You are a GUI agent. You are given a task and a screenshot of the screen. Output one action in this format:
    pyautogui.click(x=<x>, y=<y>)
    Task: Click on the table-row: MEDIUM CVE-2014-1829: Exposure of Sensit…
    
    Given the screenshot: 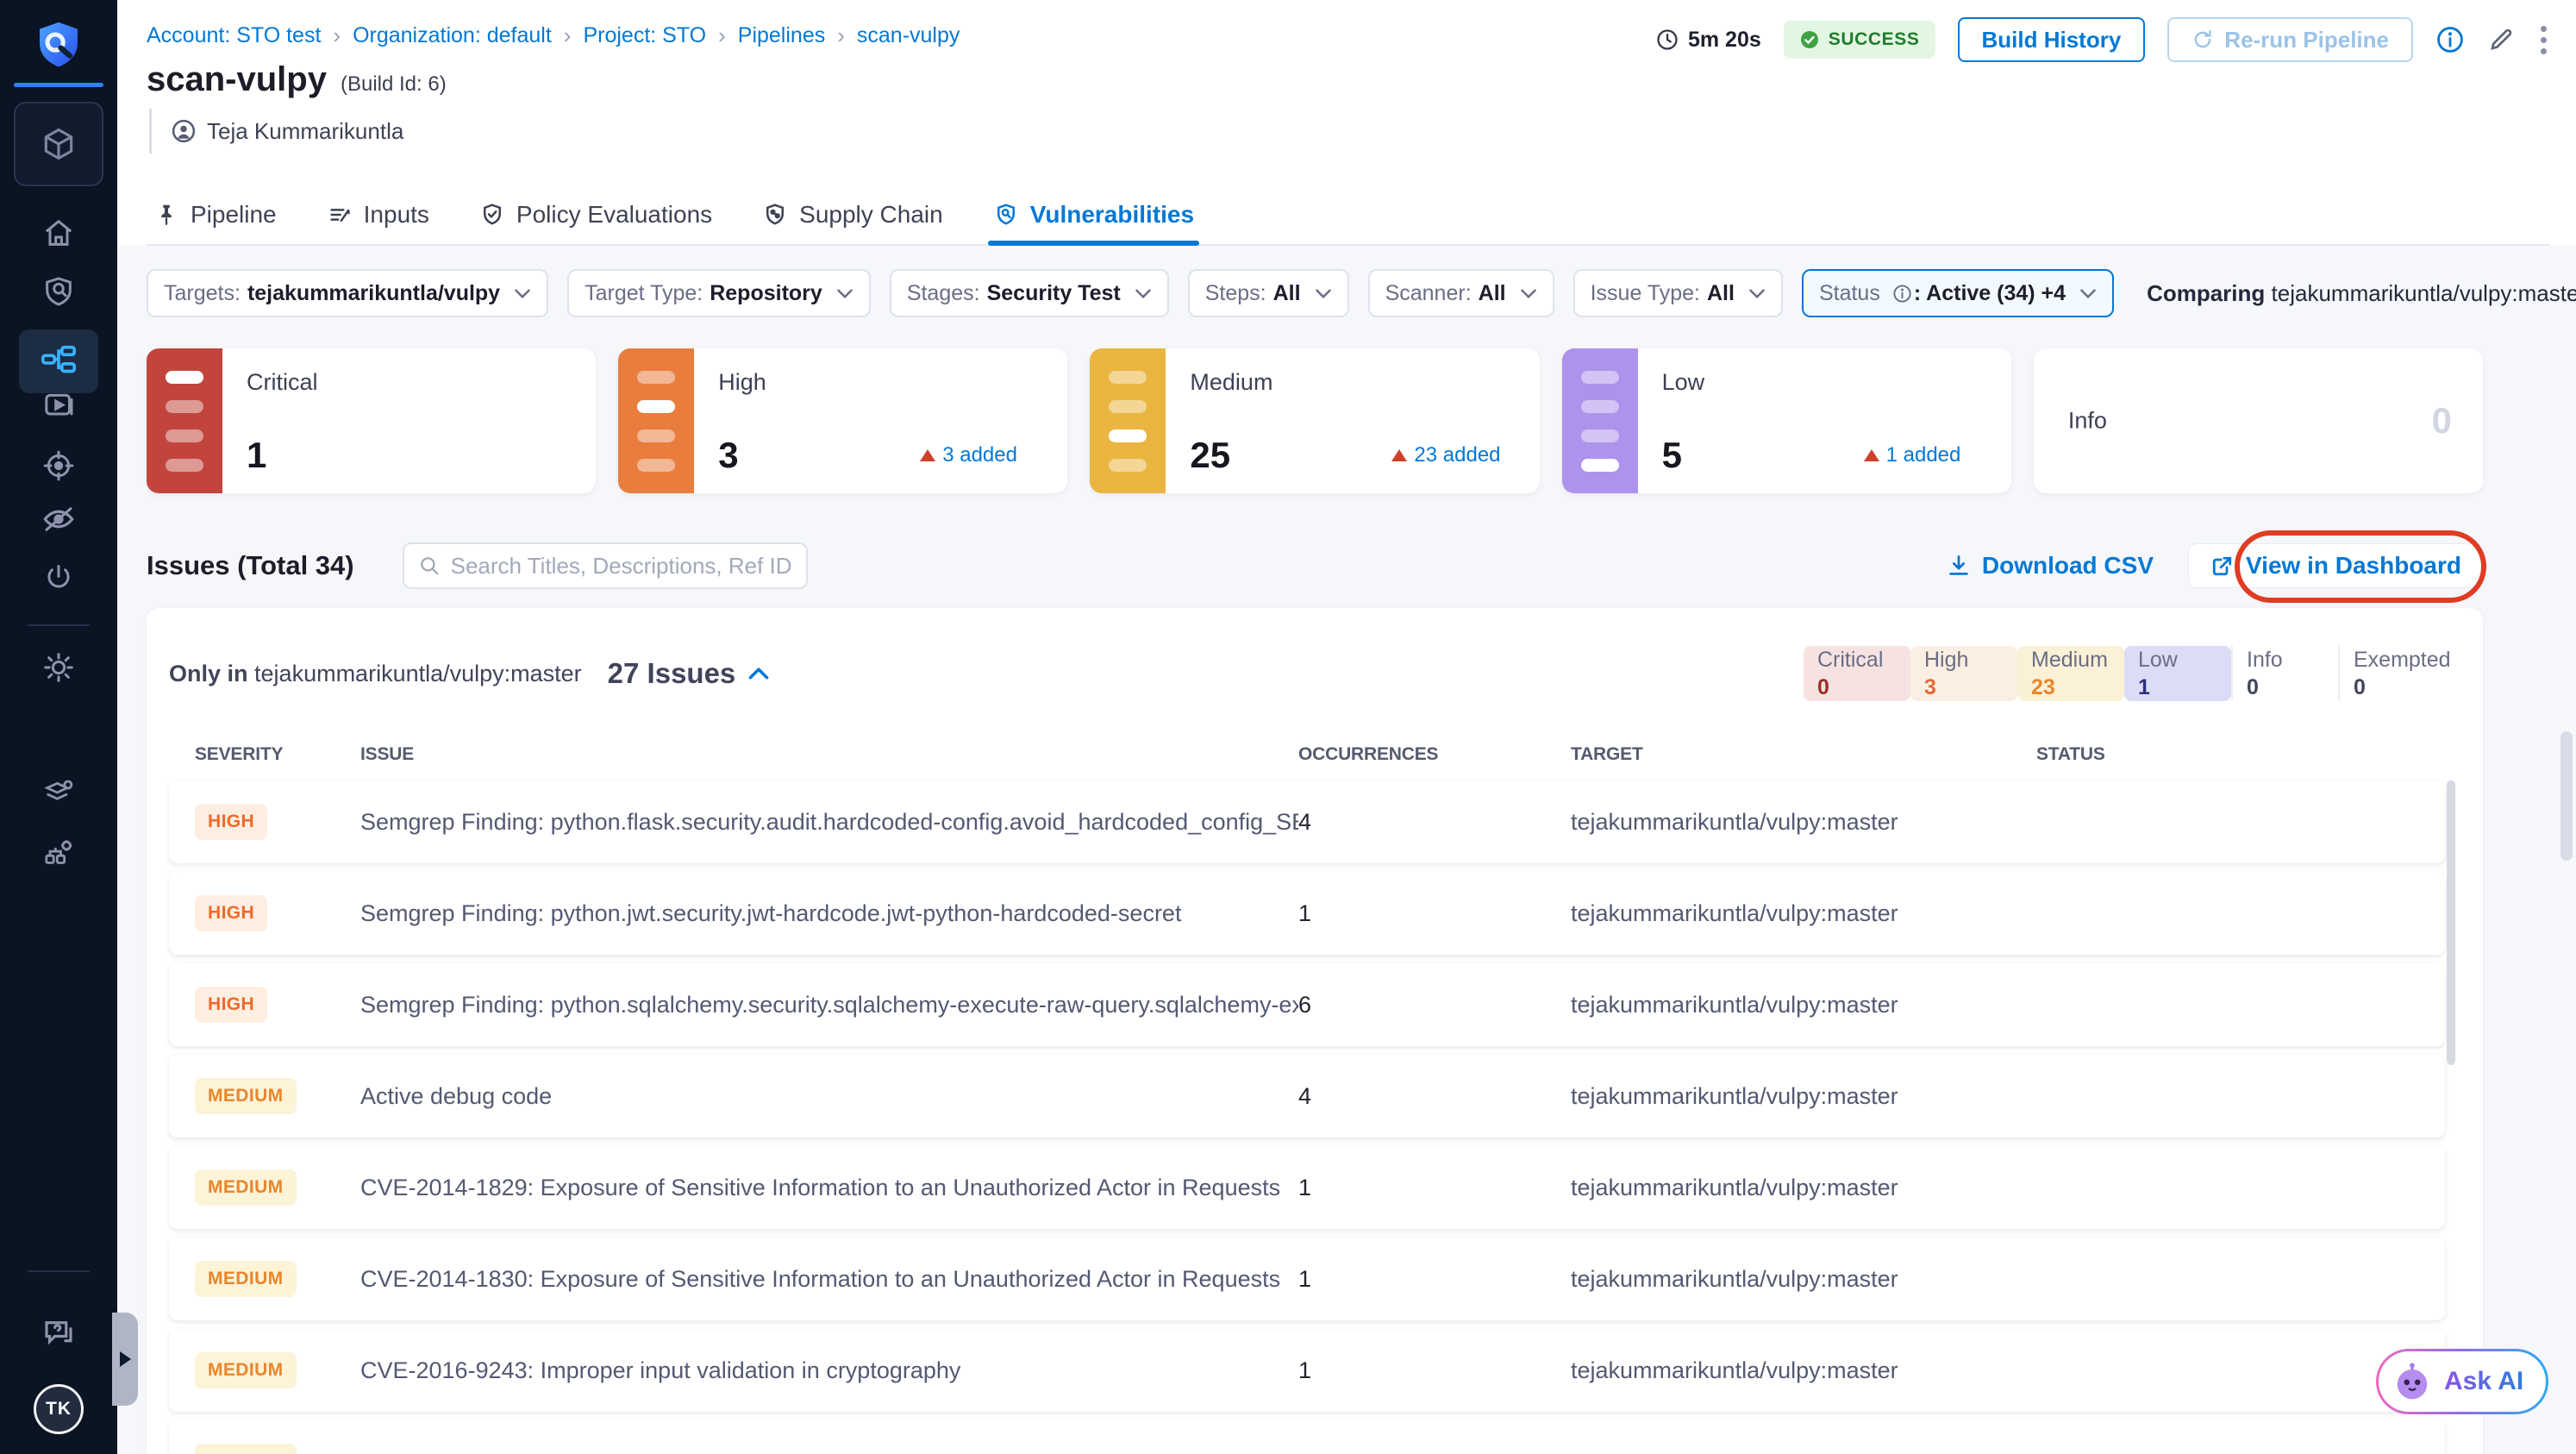 What is the action you would take?
    pyautogui.click(x=1307, y=1187)
    